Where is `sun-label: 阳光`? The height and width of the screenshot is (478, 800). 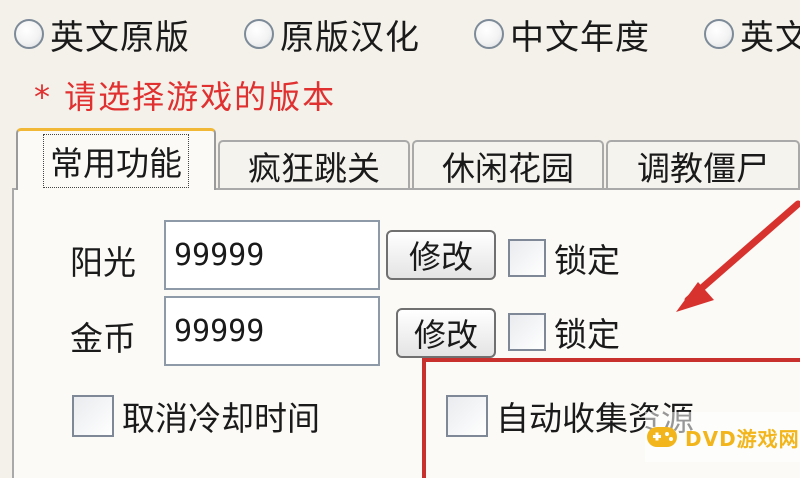 sun-label: 阳光 is located at coordinates (103, 262).